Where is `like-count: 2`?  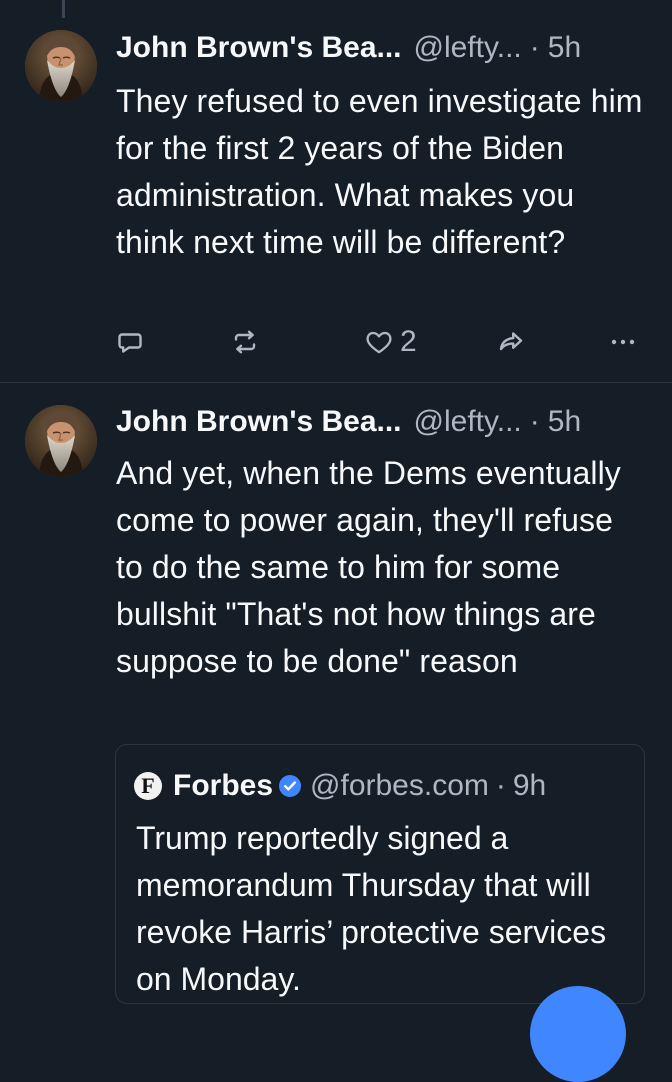 like-count: 2 is located at coordinates (408, 341).